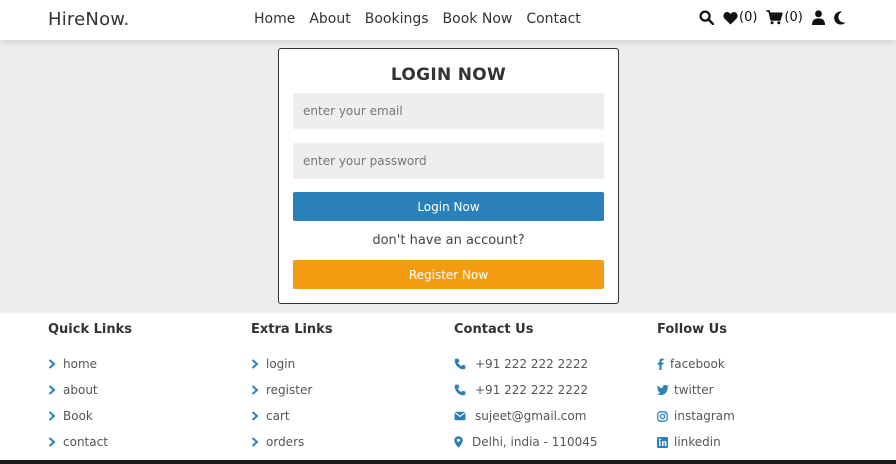 This screenshot has height=464, width=896. Describe the element at coordinates (292, 329) in the screenshot. I see `extra-links-title: Extra Links` at that location.